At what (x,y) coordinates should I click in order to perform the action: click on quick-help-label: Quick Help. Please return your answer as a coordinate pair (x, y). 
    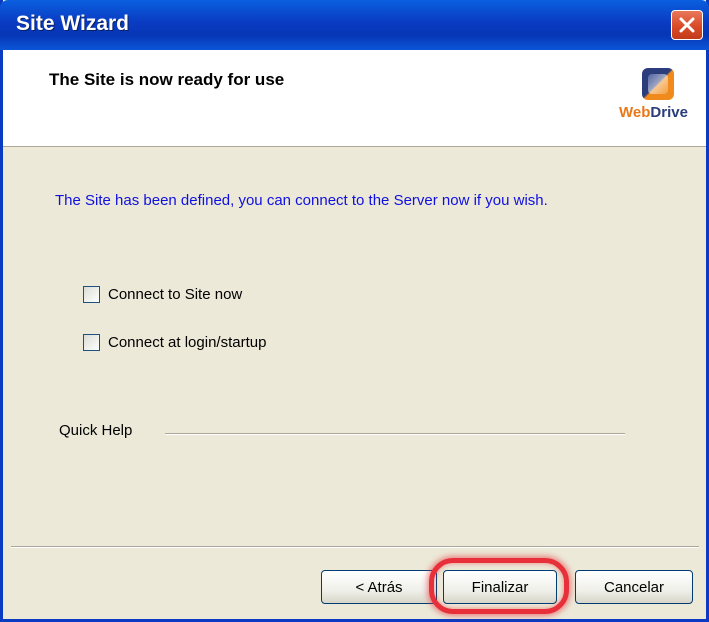
    Looking at the image, I should click on (96, 430).